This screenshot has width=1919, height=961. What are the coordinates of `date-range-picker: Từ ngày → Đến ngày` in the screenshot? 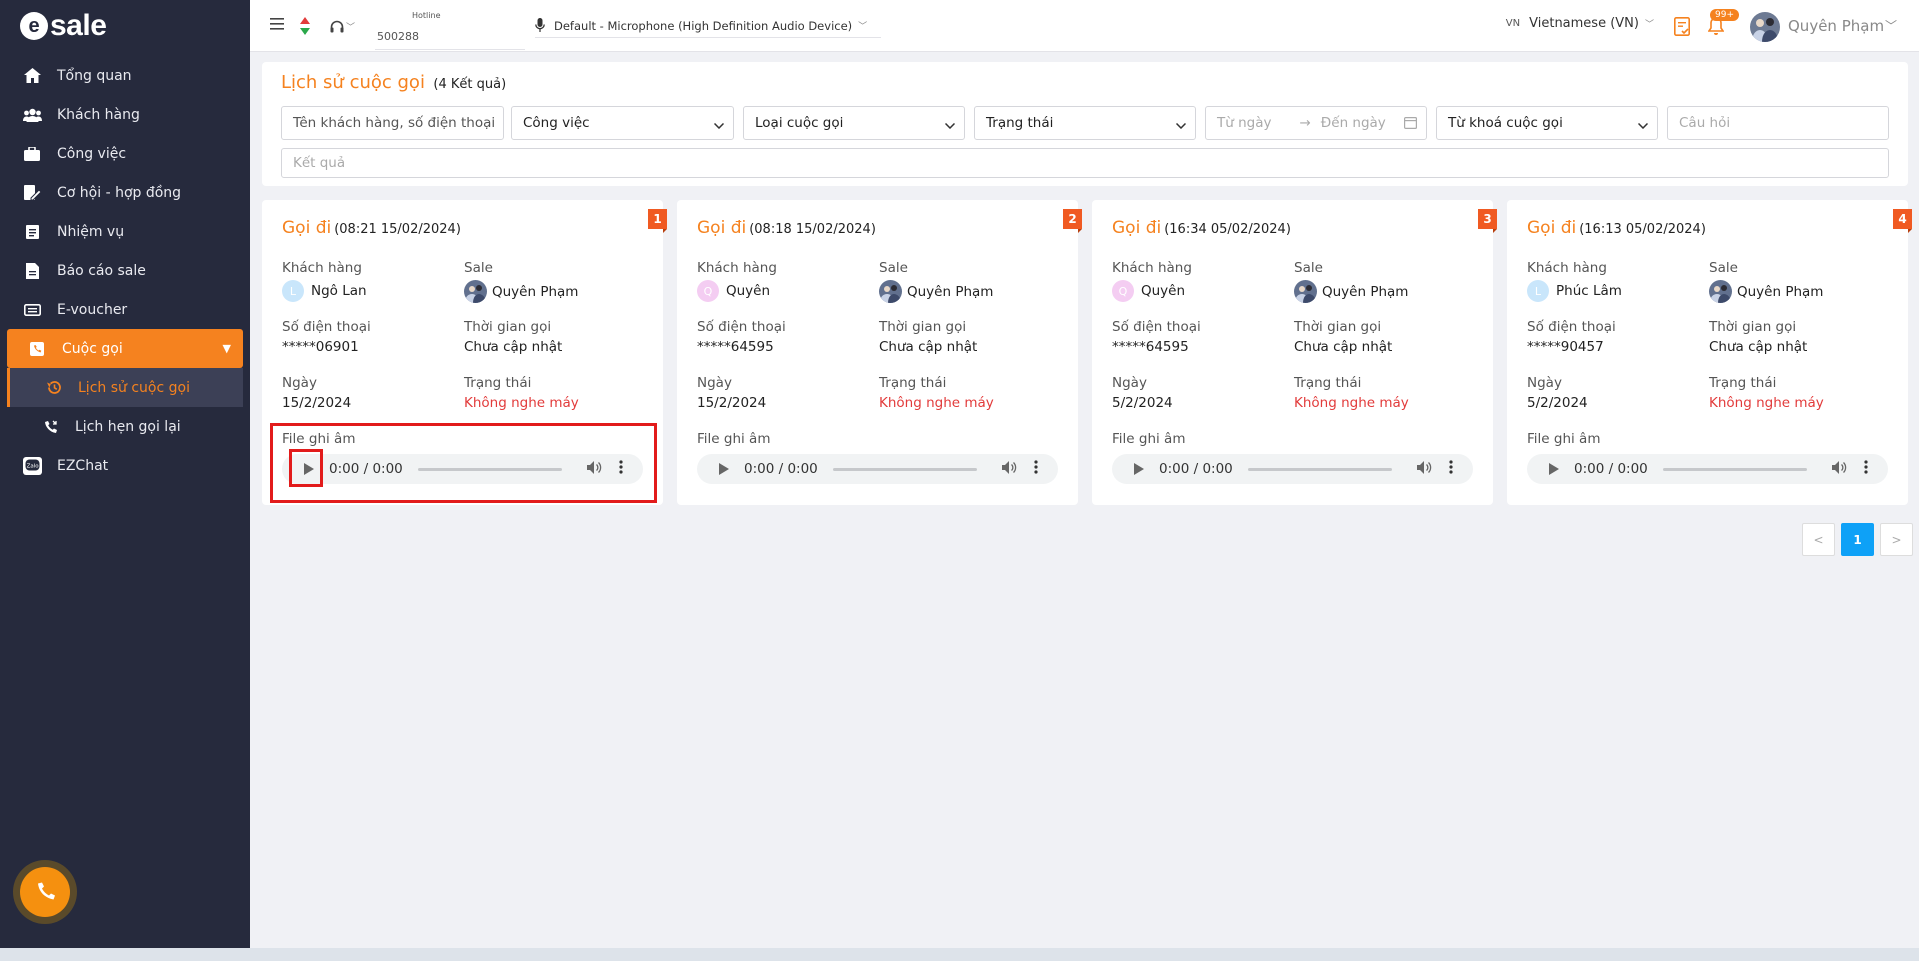 It's located at (1316, 123).